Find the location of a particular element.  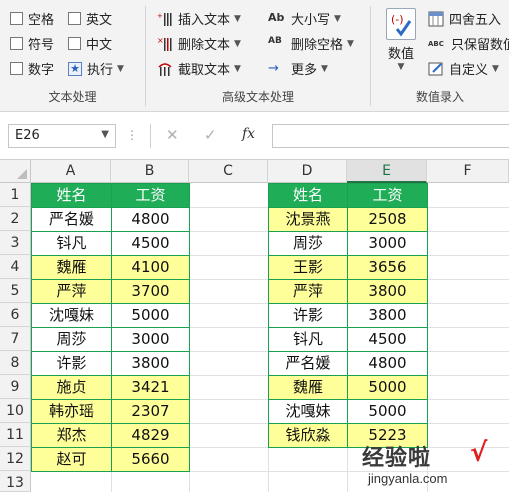

option-label: 符号 is located at coordinates (41, 45).